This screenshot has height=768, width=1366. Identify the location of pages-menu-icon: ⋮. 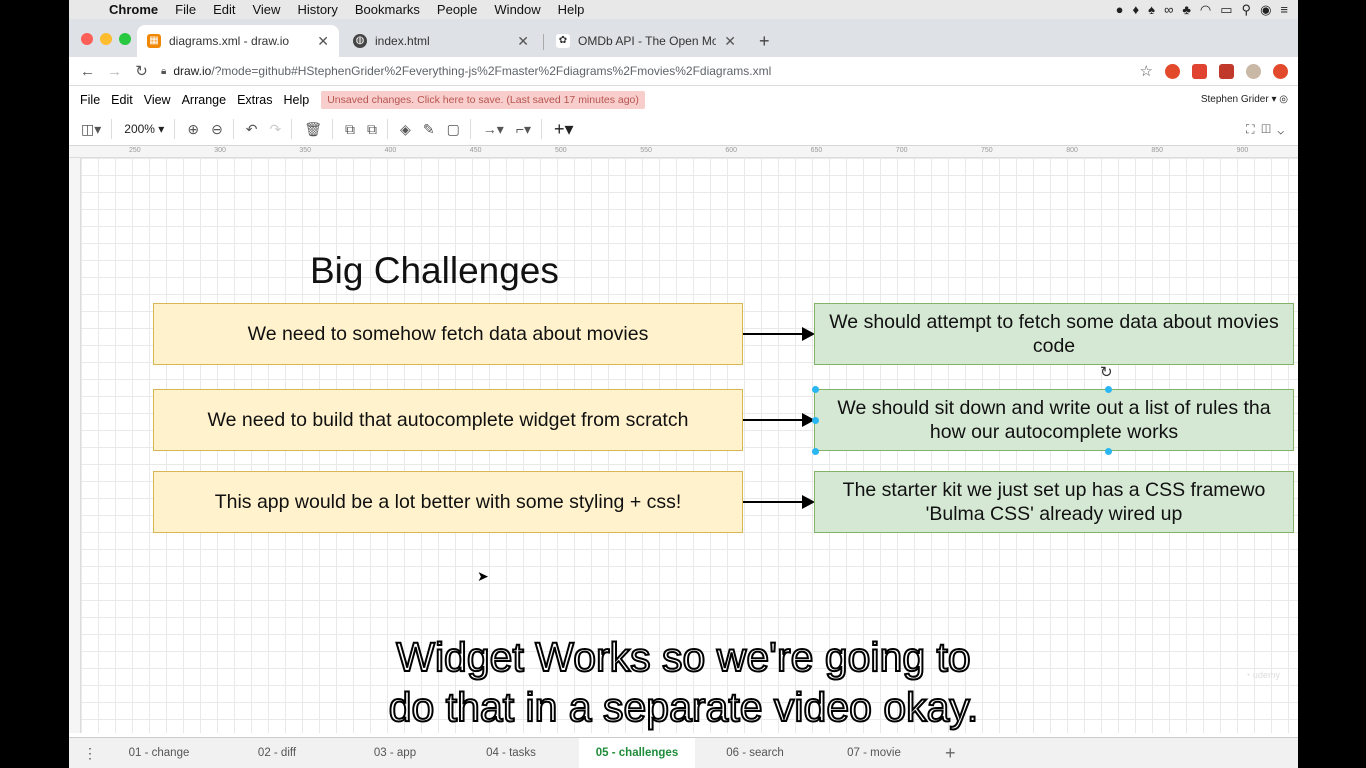
(90, 753).